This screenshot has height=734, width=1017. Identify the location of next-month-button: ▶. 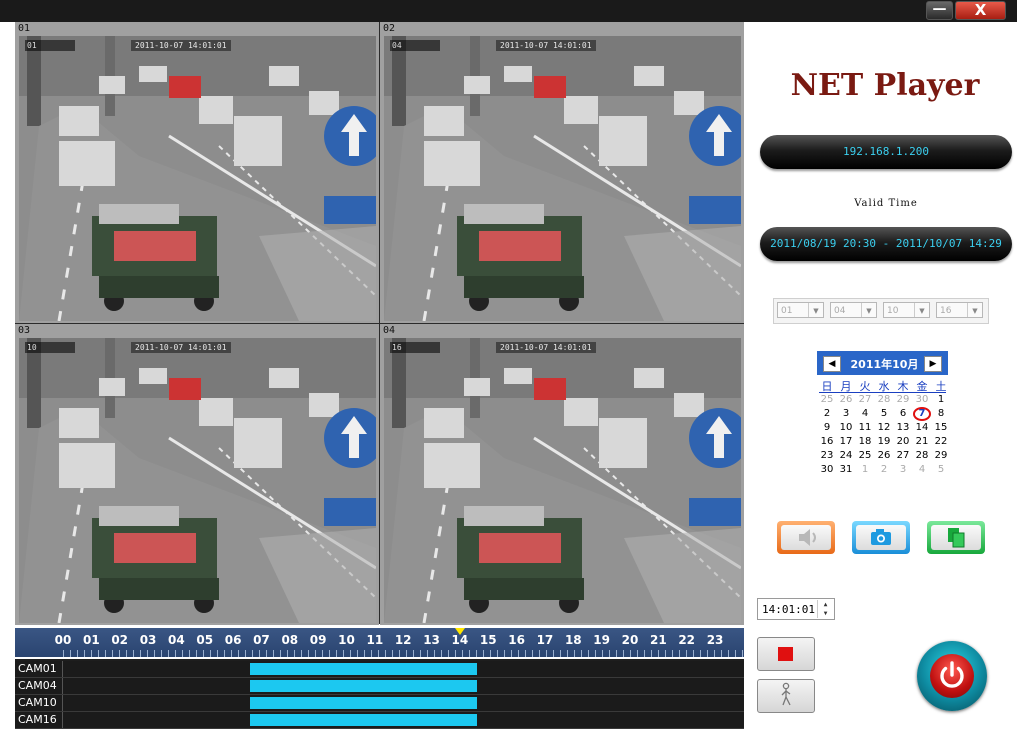
(933, 364).